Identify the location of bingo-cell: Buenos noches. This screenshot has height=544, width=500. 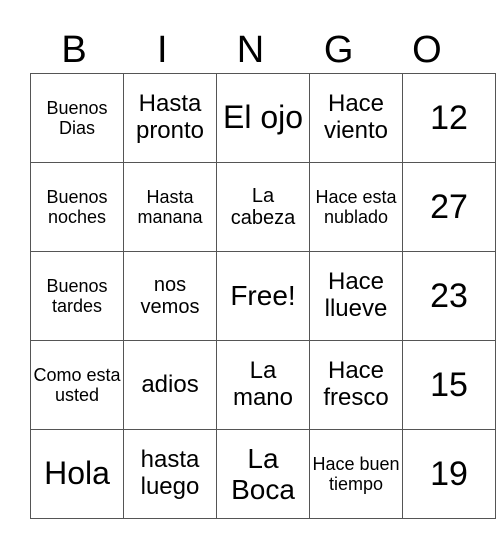
(77, 207).